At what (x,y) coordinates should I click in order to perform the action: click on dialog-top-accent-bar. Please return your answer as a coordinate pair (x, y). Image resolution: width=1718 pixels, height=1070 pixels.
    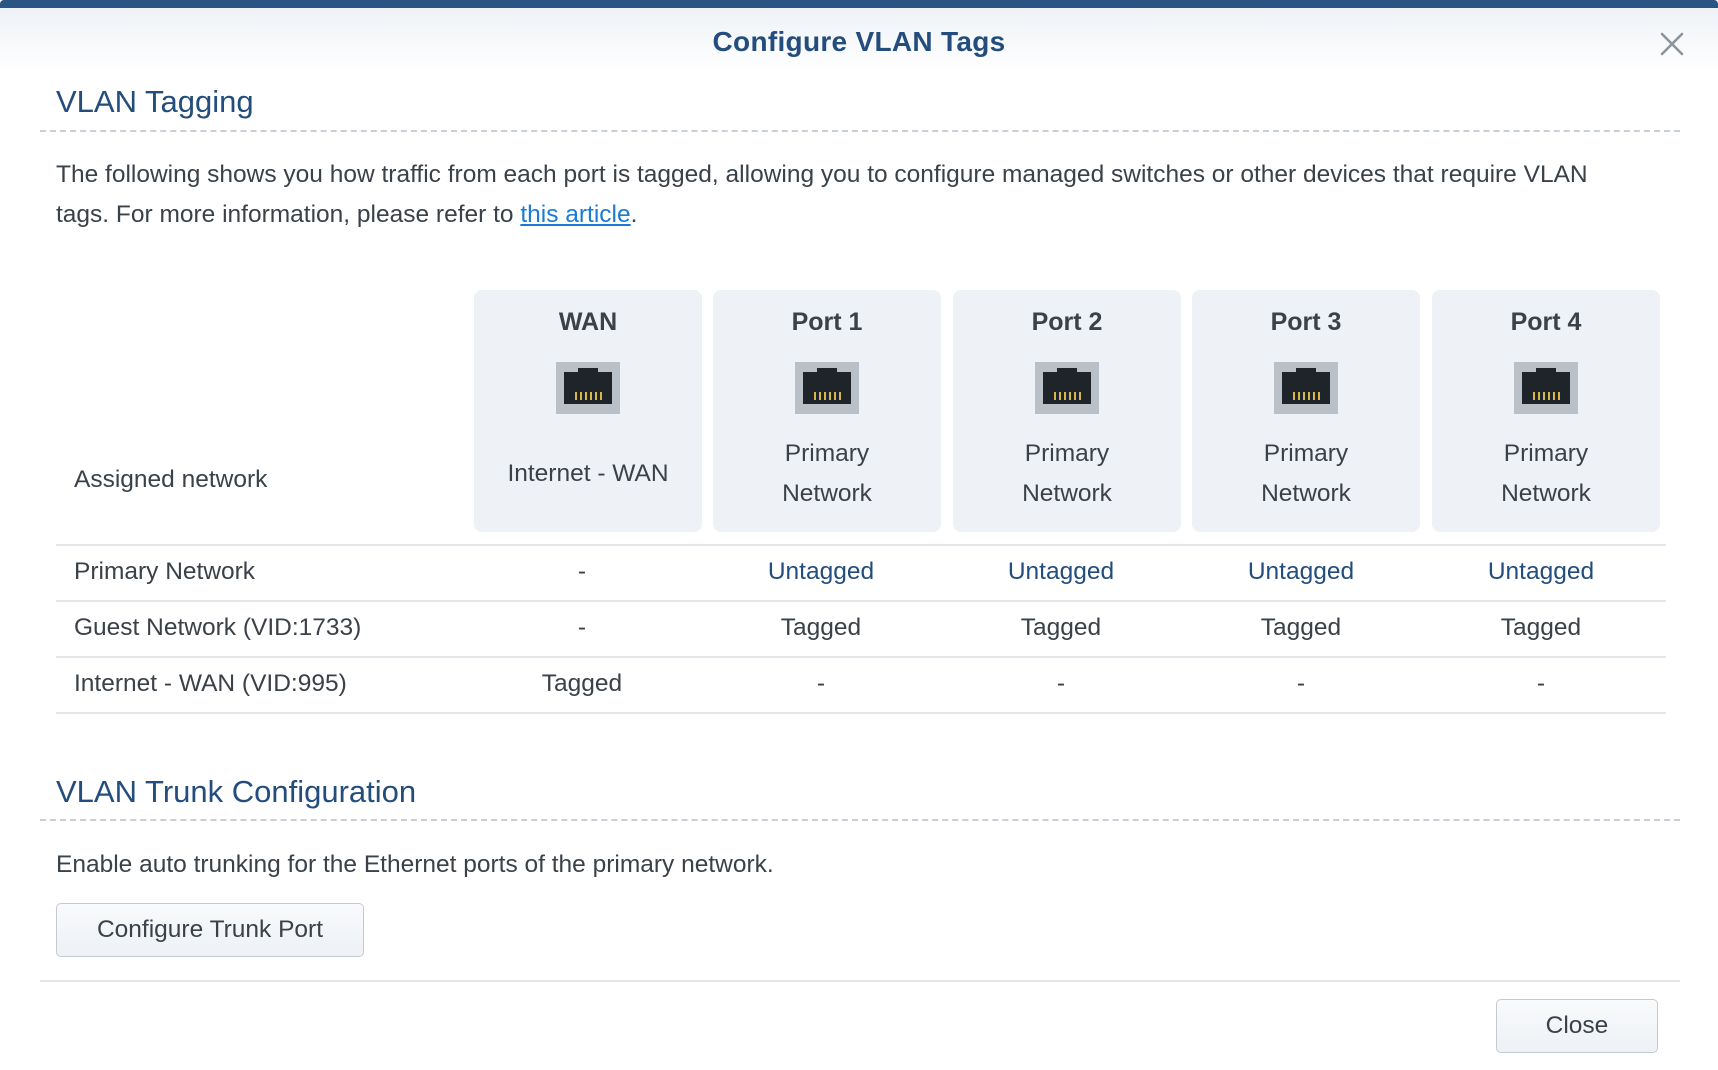
    Looking at the image, I should click on (859, 4).